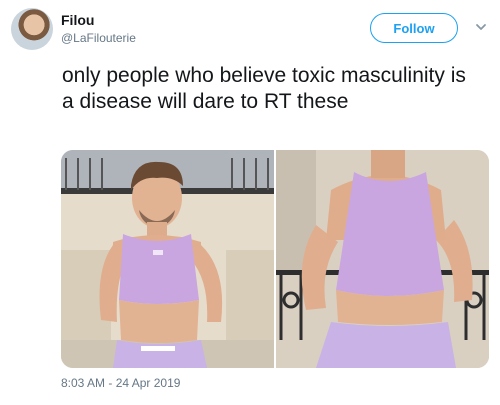  I want to click on author-display-name: Filou, so click(77, 20).